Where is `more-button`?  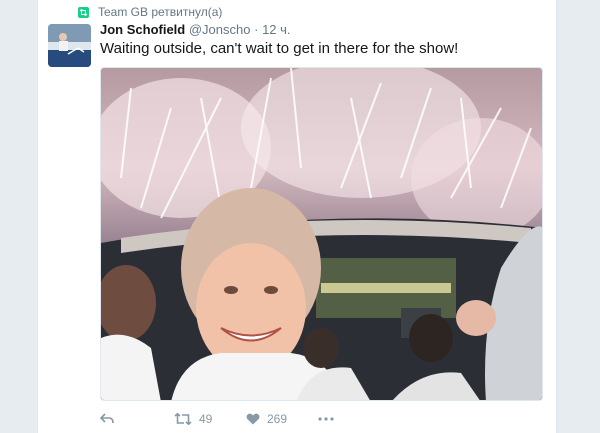 more-button is located at coordinates (326, 419).